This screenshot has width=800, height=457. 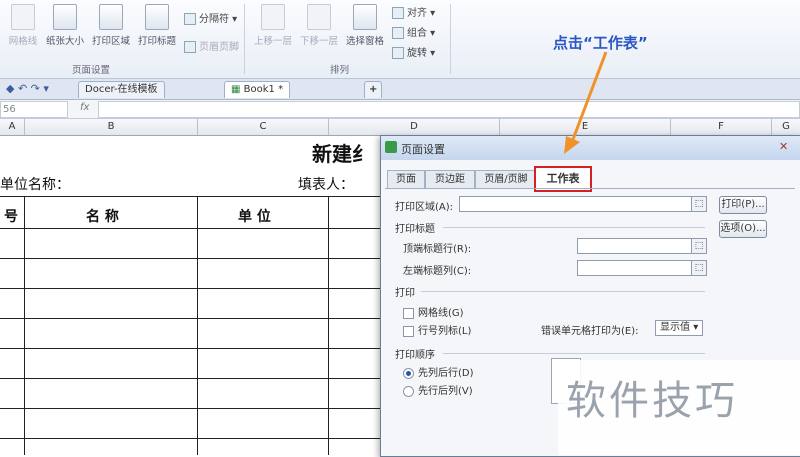 What do you see at coordinates (190, 47) in the screenshot?
I see `header-footer-icon` at bounding box center [190, 47].